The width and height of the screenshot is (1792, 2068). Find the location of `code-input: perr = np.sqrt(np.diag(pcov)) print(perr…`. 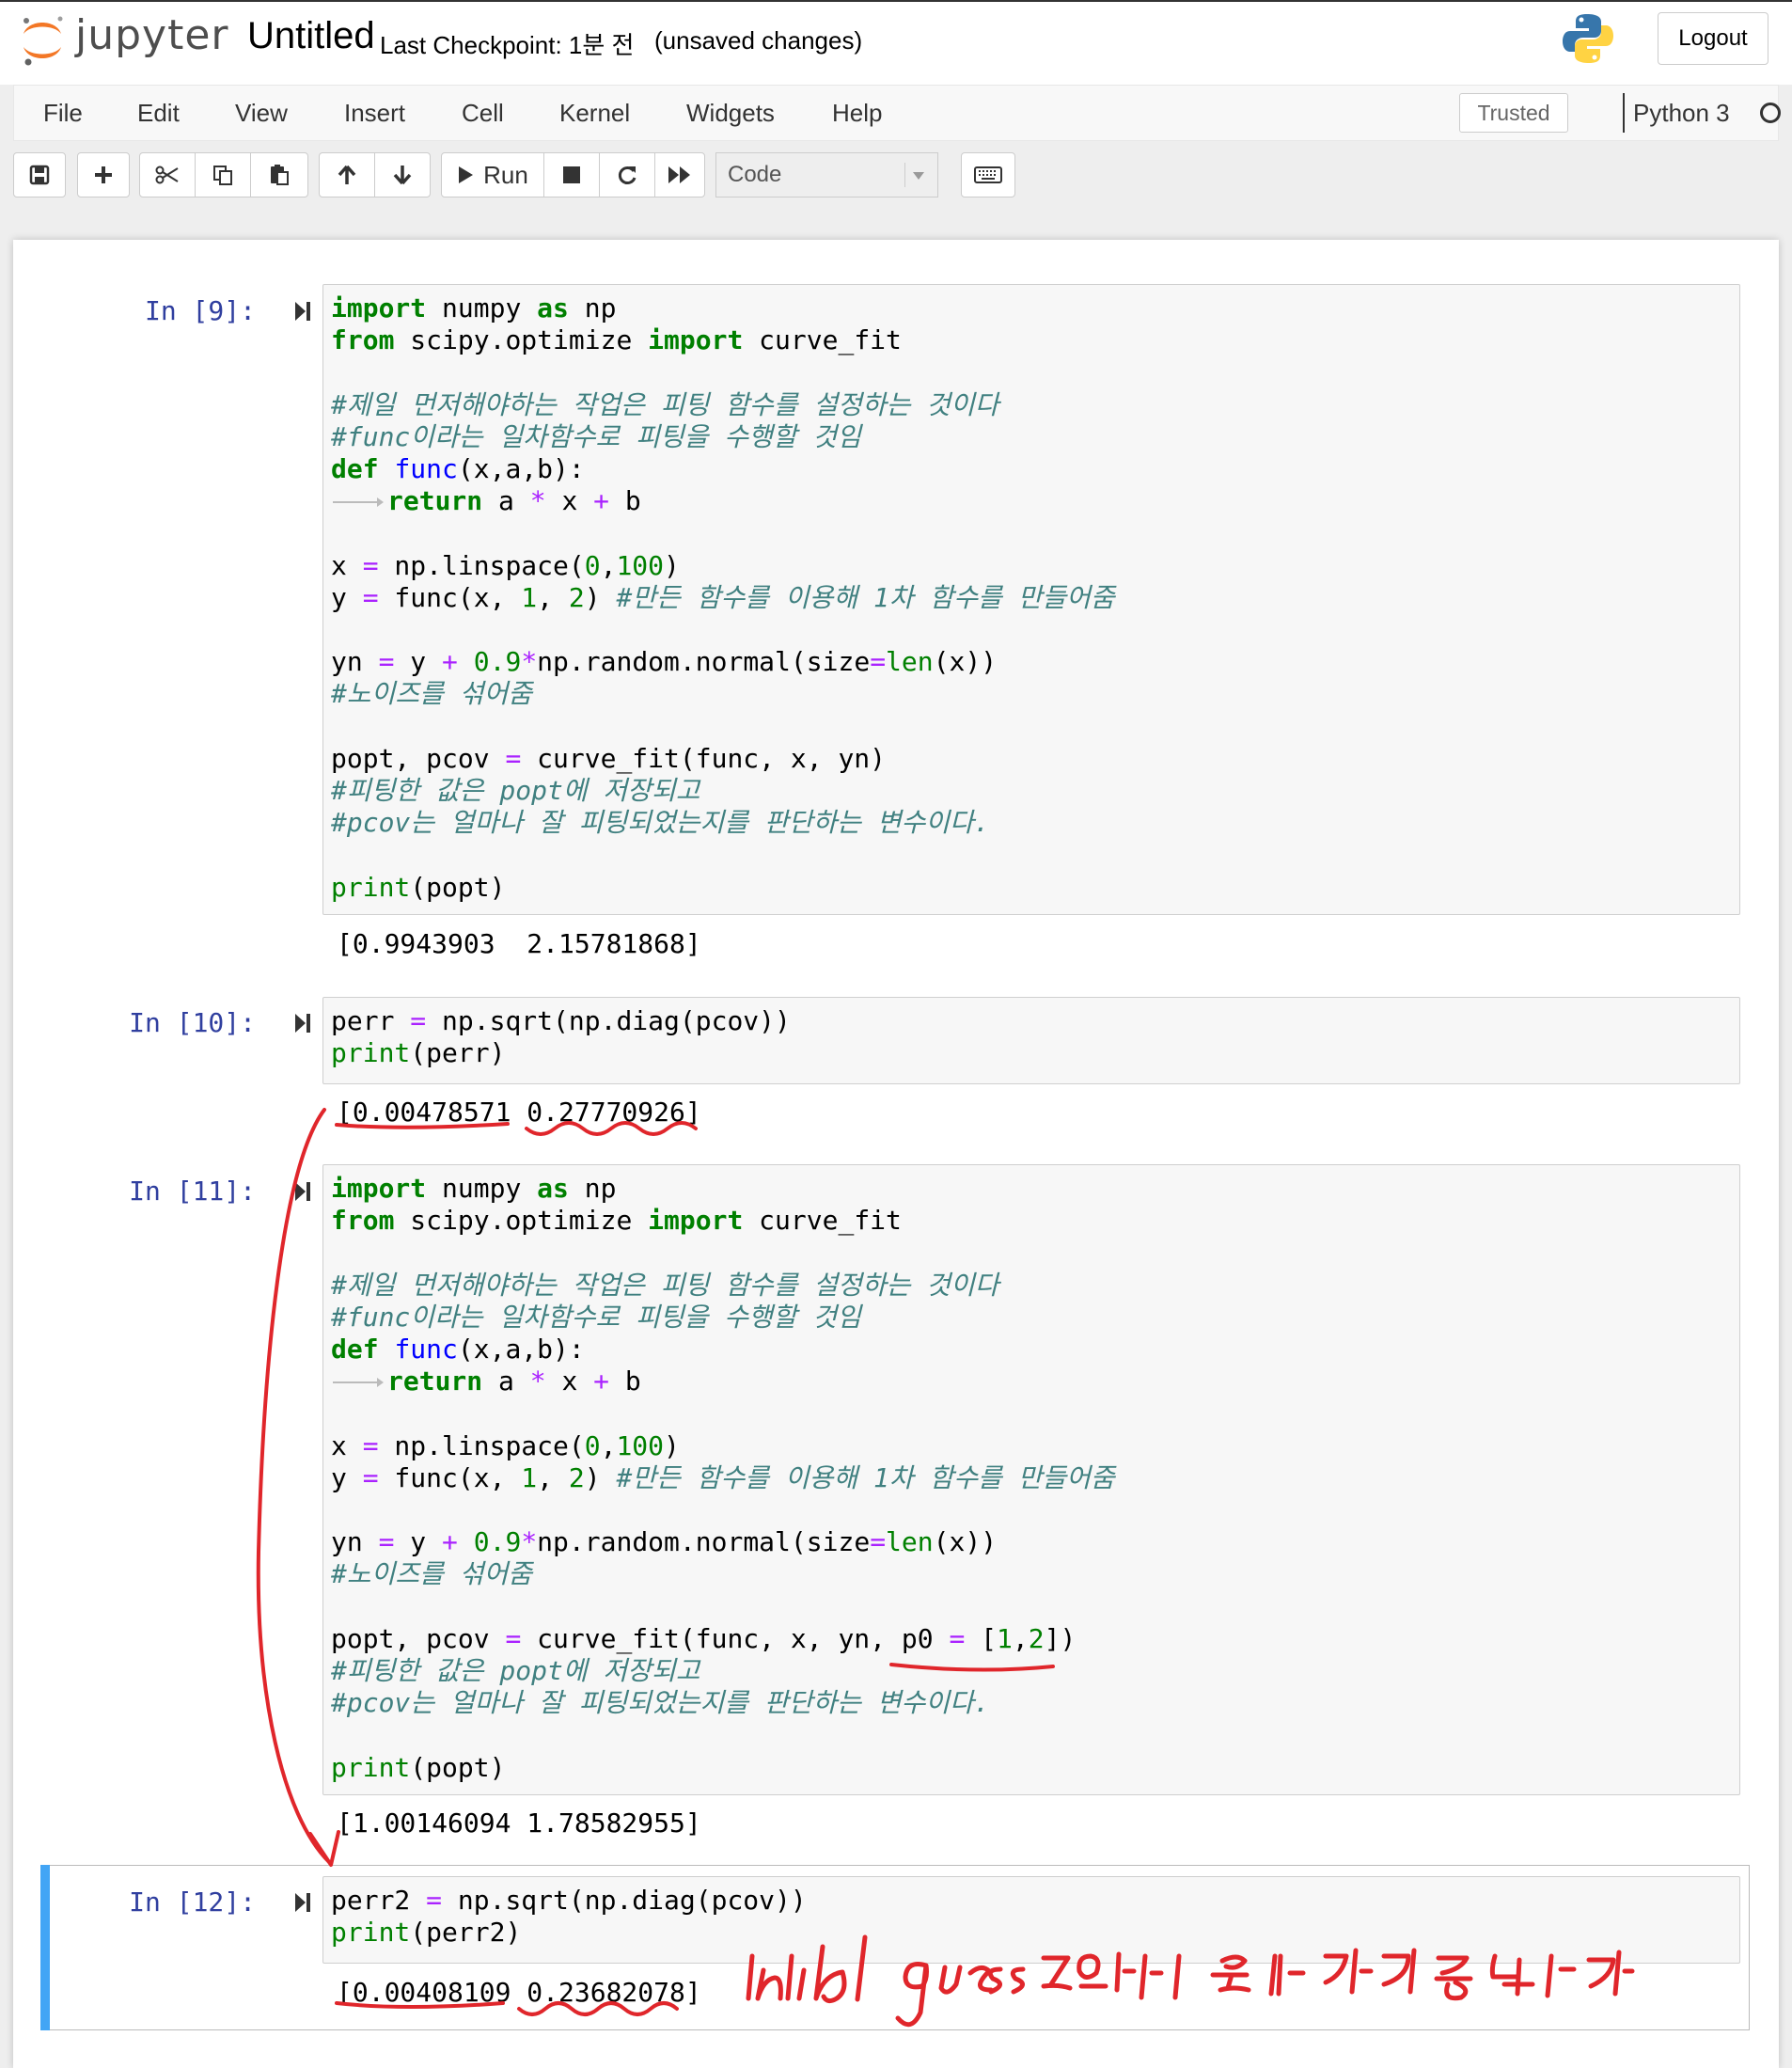

code-input: perr = np.sqrt(np.diag(pcov)) print(perr… is located at coordinates (1031, 1041).